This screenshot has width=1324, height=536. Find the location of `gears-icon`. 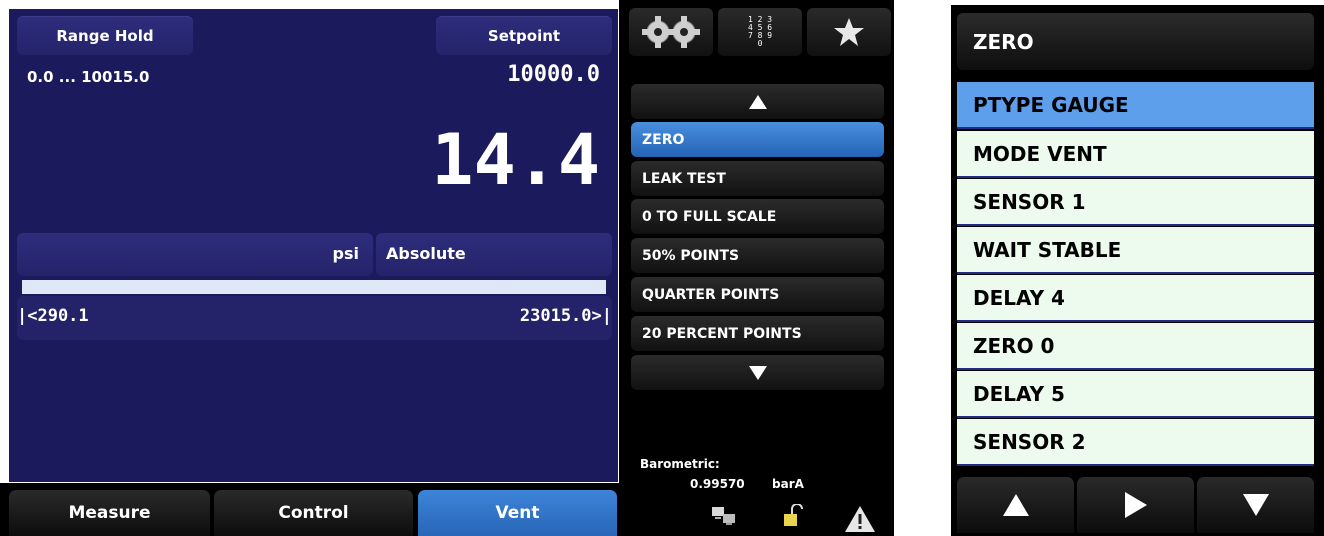

gears-icon is located at coordinates (671, 32).